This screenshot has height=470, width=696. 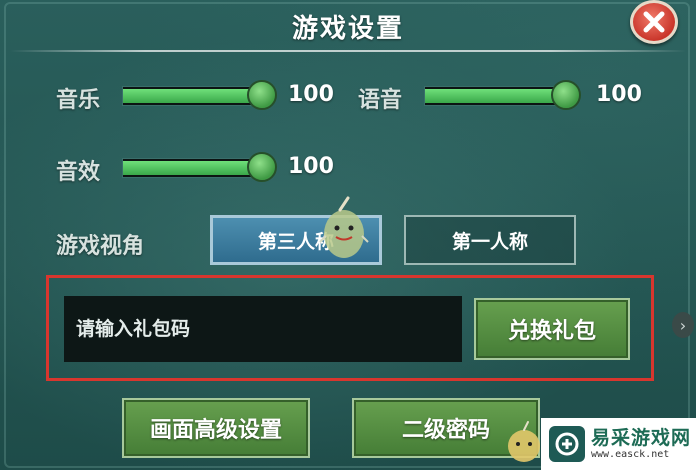 I want to click on close-button, so click(x=654, y=22).